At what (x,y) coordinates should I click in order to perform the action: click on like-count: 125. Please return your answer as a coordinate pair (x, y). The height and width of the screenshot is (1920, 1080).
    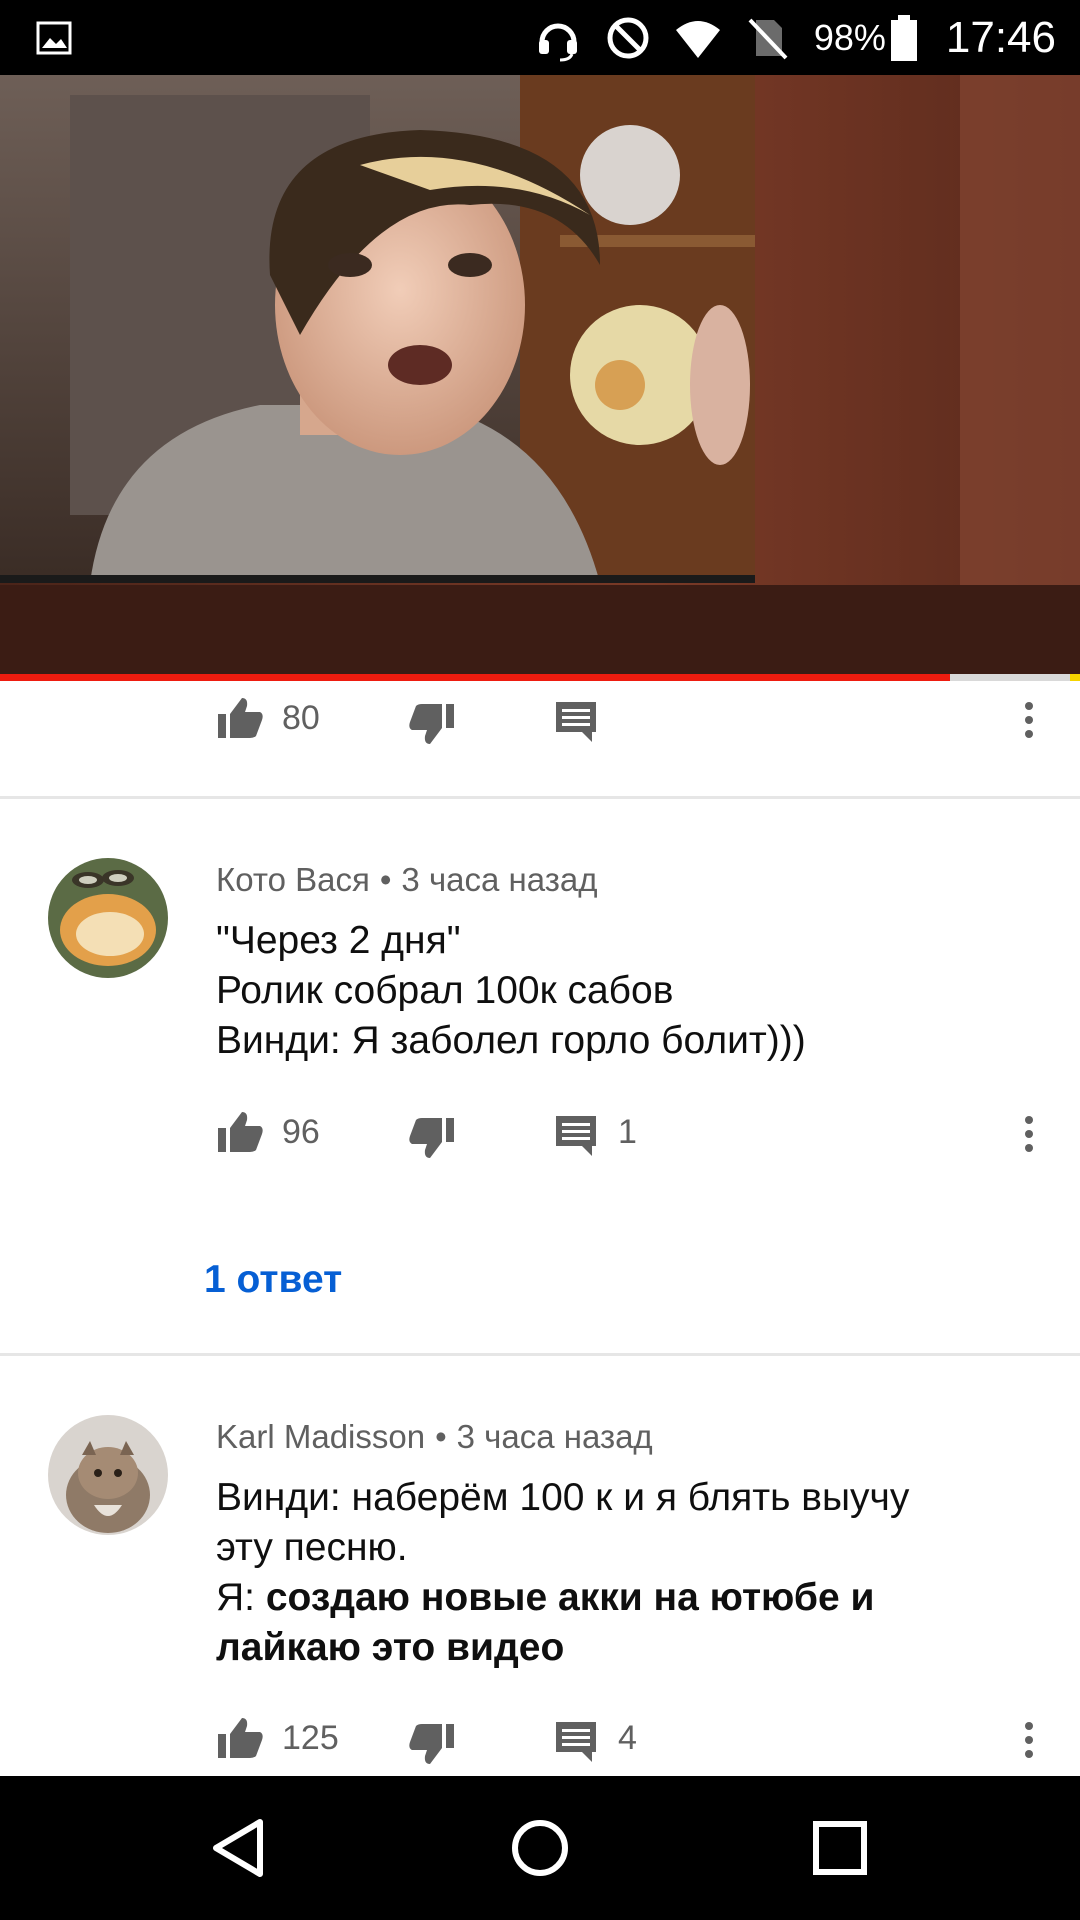
    Looking at the image, I should click on (310, 1738).